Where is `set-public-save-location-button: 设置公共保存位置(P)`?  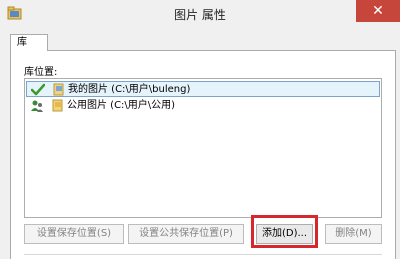 set-public-save-location-button: 设置公共保存位置(P) is located at coordinates (186, 234).